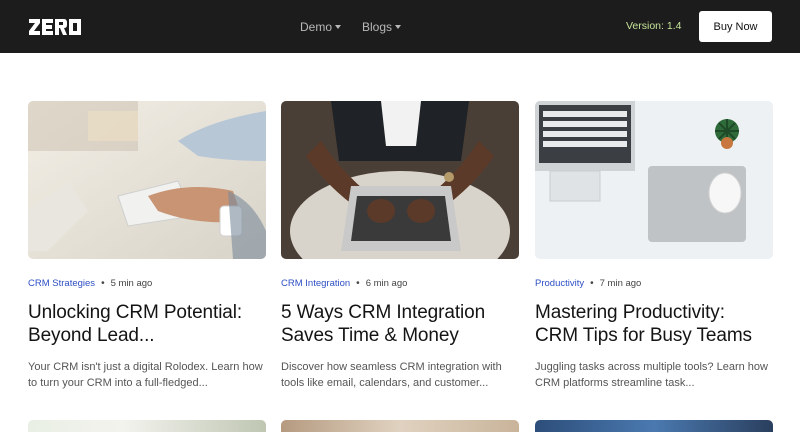 The image size is (800, 432). What do you see at coordinates (559, 283) in the screenshot?
I see `post-category: Productivity` at bounding box center [559, 283].